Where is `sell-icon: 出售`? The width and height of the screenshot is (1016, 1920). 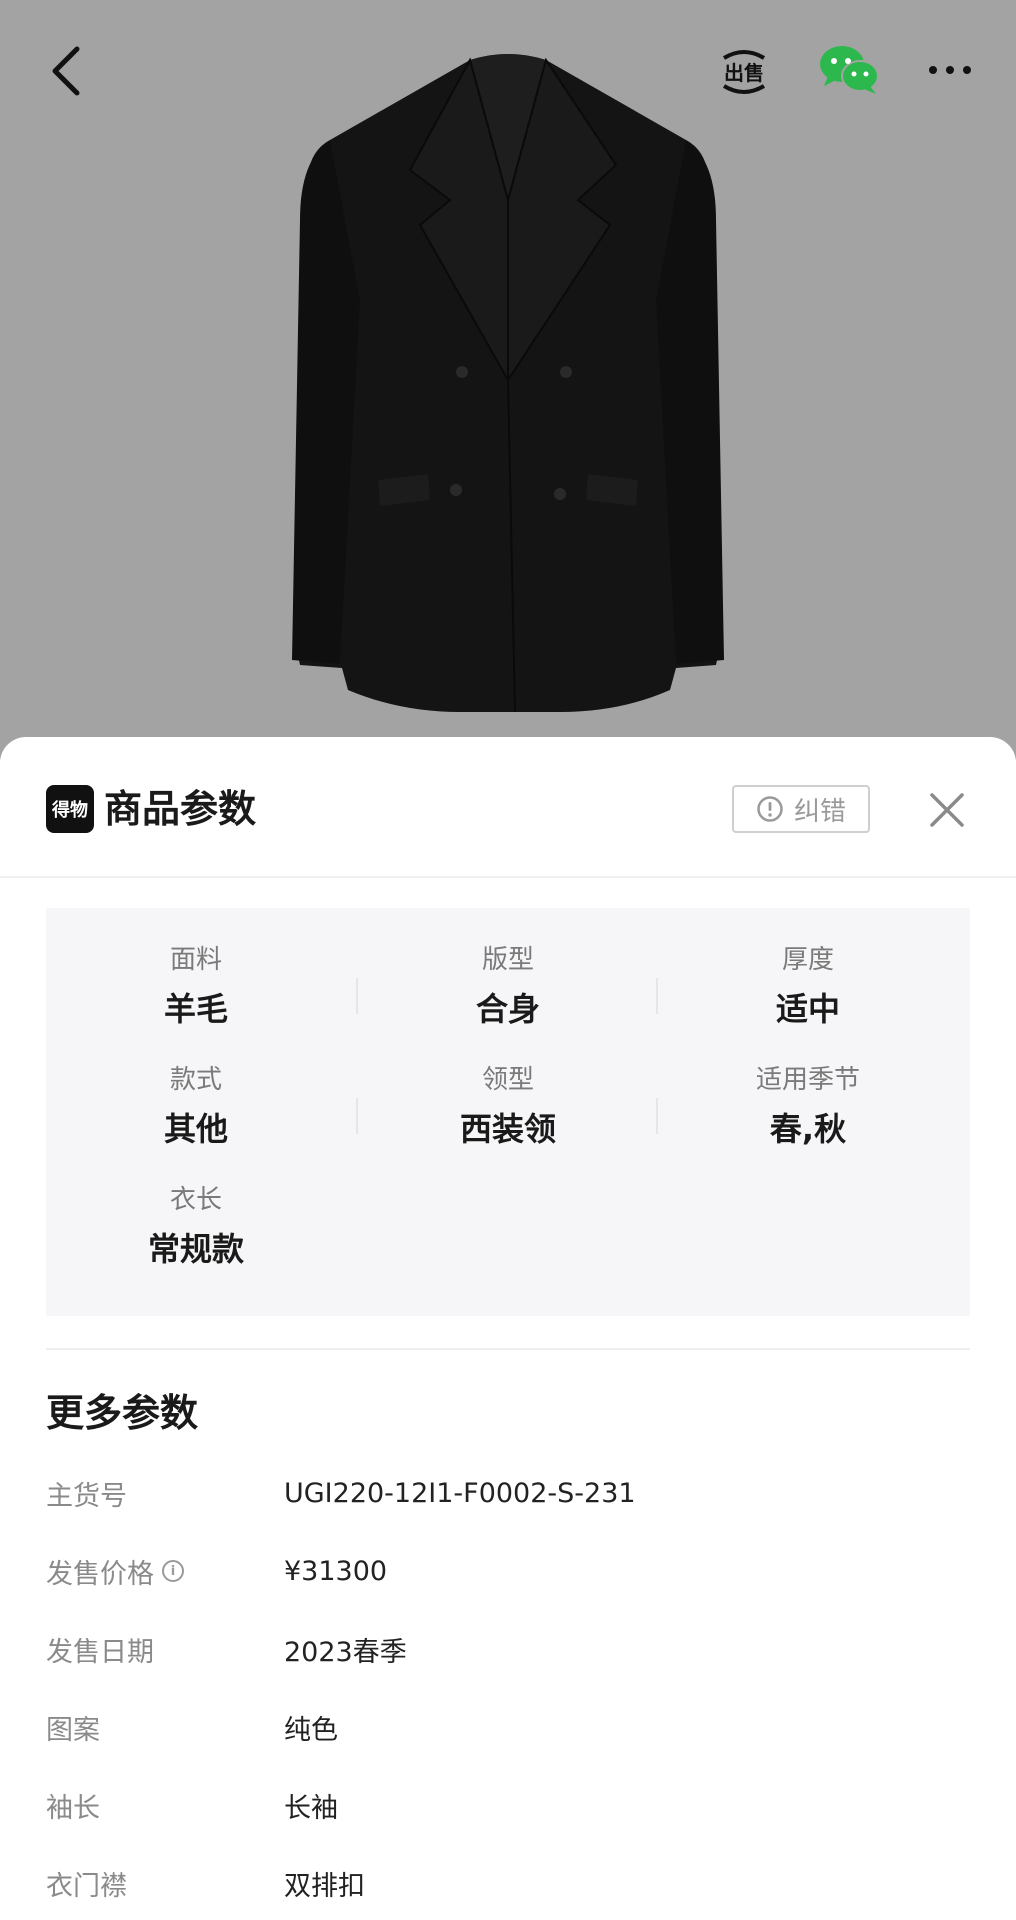 sell-icon: 出售 is located at coordinates (744, 72).